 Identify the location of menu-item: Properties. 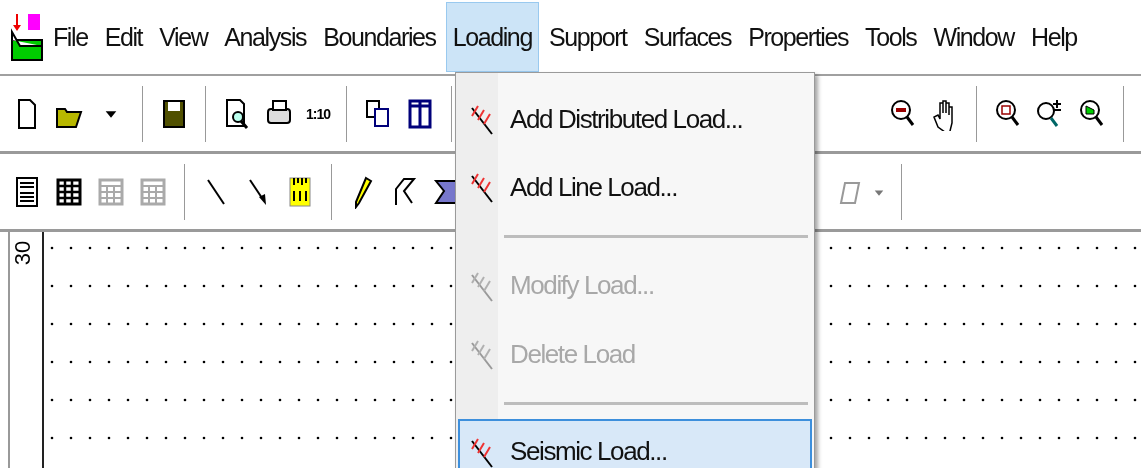
(798, 37).